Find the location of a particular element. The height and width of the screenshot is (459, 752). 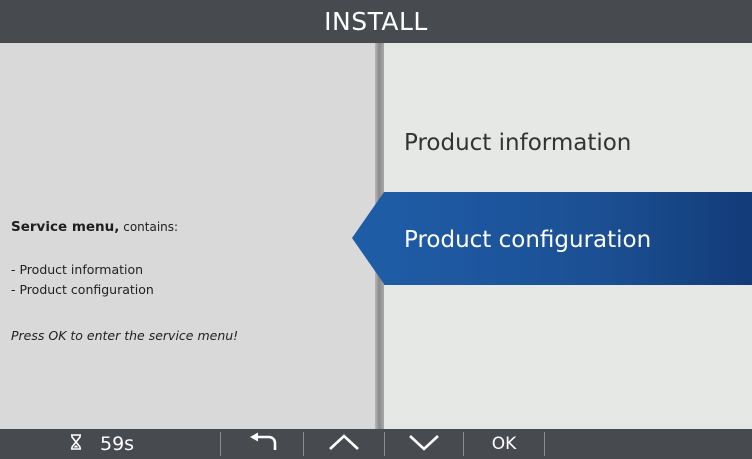

chevron-up-icon is located at coordinates (344, 444).